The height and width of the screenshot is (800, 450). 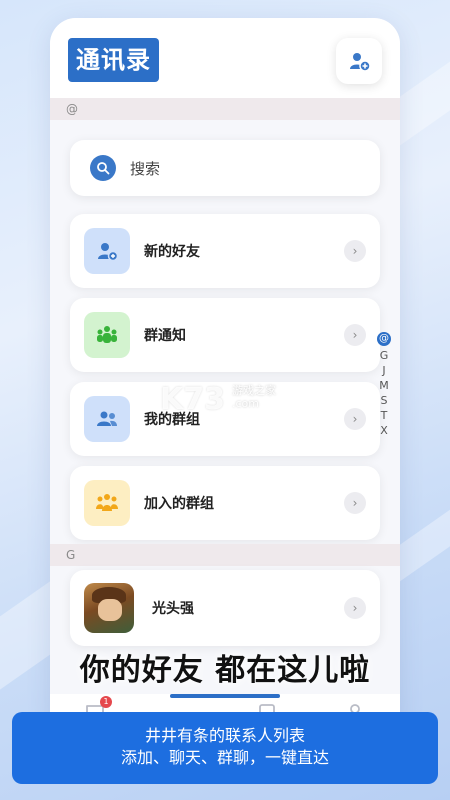 I want to click on my-groups-icon, so click(x=107, y=419).